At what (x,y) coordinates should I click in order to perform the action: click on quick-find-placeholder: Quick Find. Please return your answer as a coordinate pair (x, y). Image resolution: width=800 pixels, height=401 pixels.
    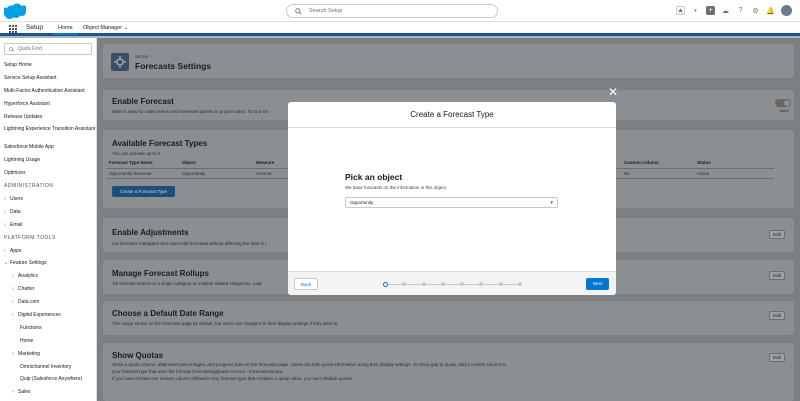
    Looking at the image, I should click on (30, 49).